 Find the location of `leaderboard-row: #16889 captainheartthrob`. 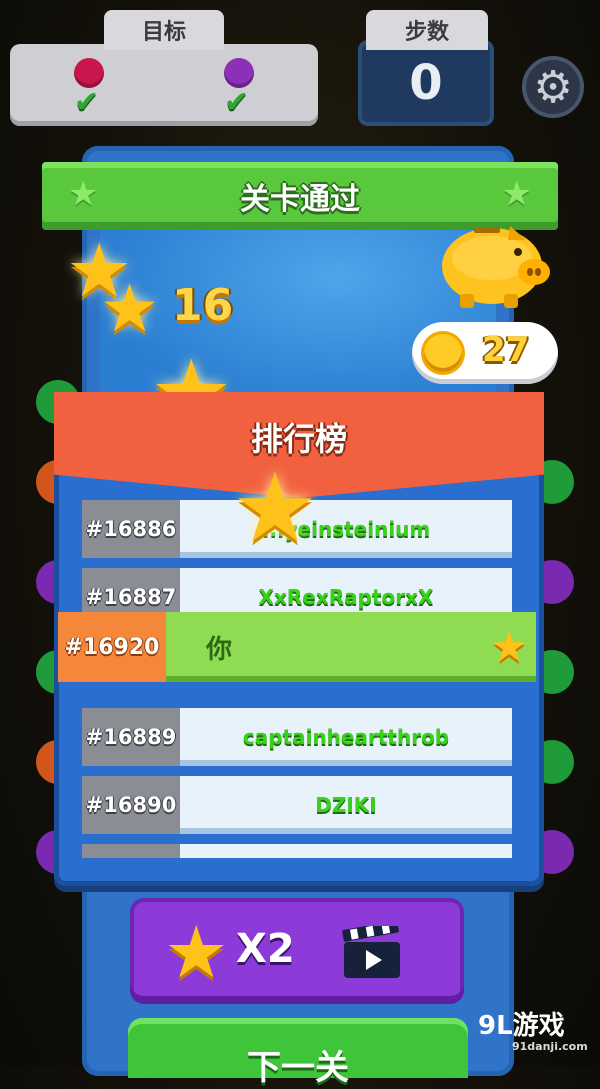

leaderboard-row: #16889 captainheartthrob is located at coordinates (297, 737).